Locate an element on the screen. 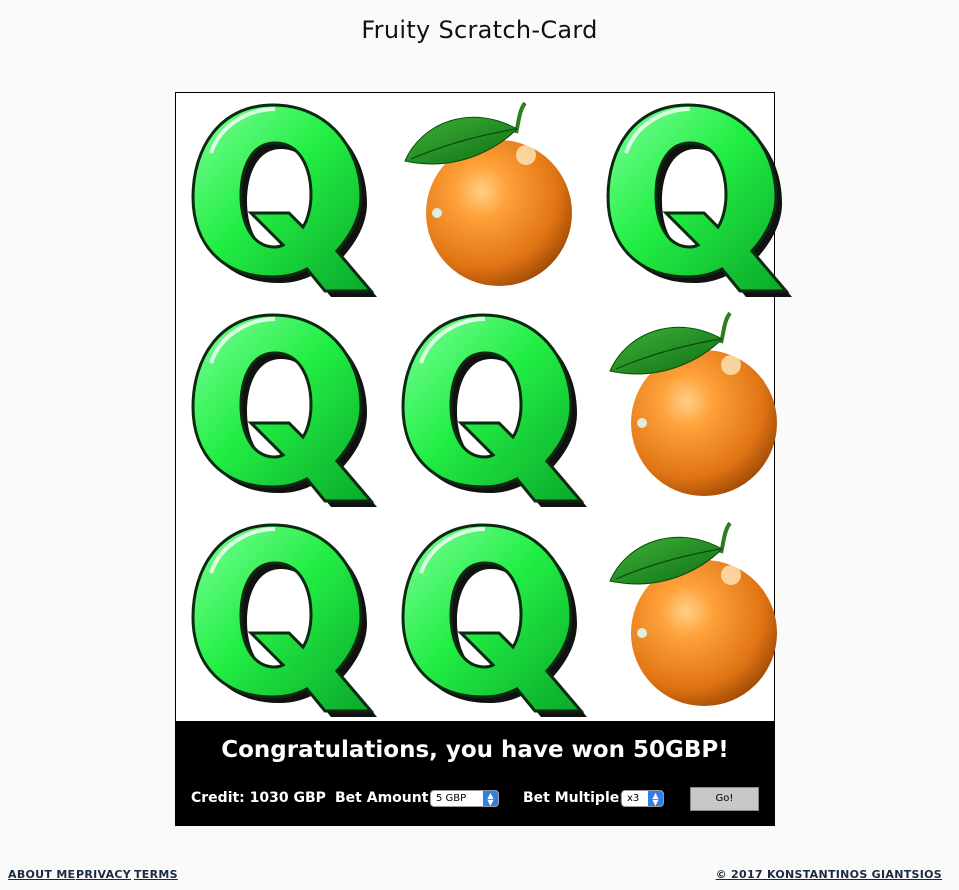  footer-copyright: © 2017 KONSTANTINOS GIANTSIOS is located at coordinates (829, 874).